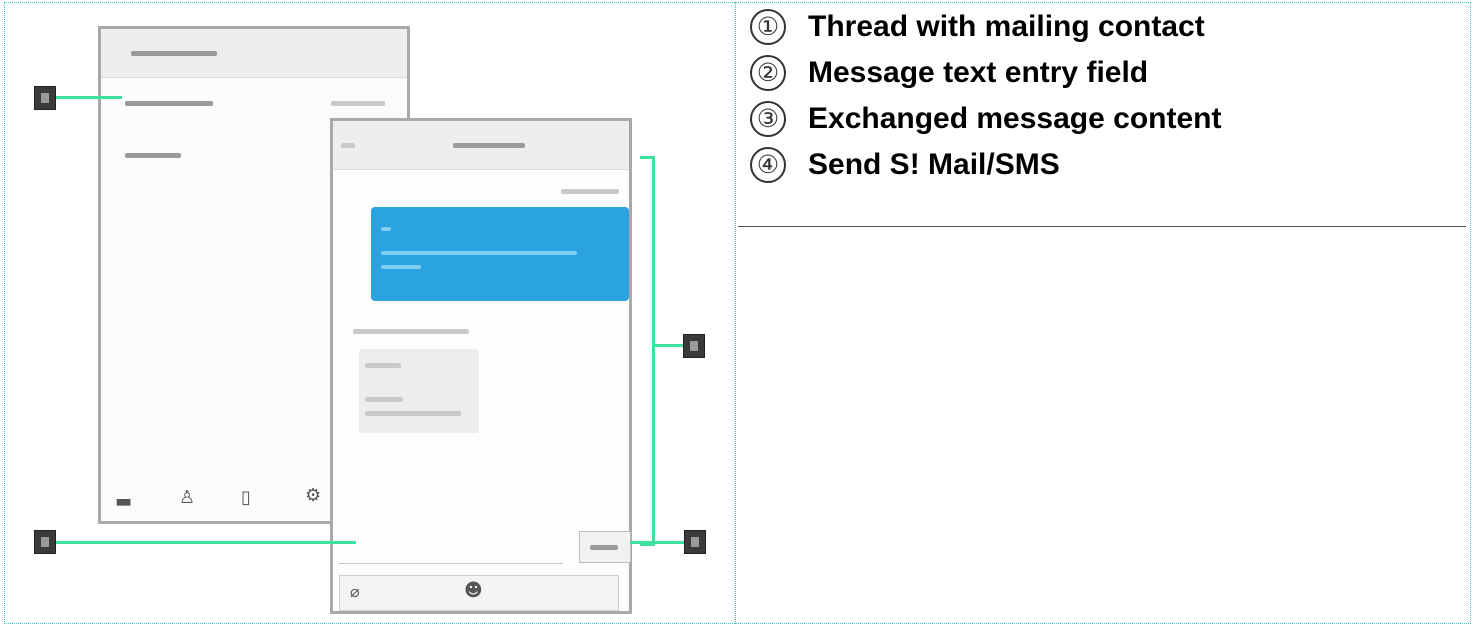 This screenshot has width=1475, height=628. I want to click on legend-label: Message text entry field, so click(978, 72).